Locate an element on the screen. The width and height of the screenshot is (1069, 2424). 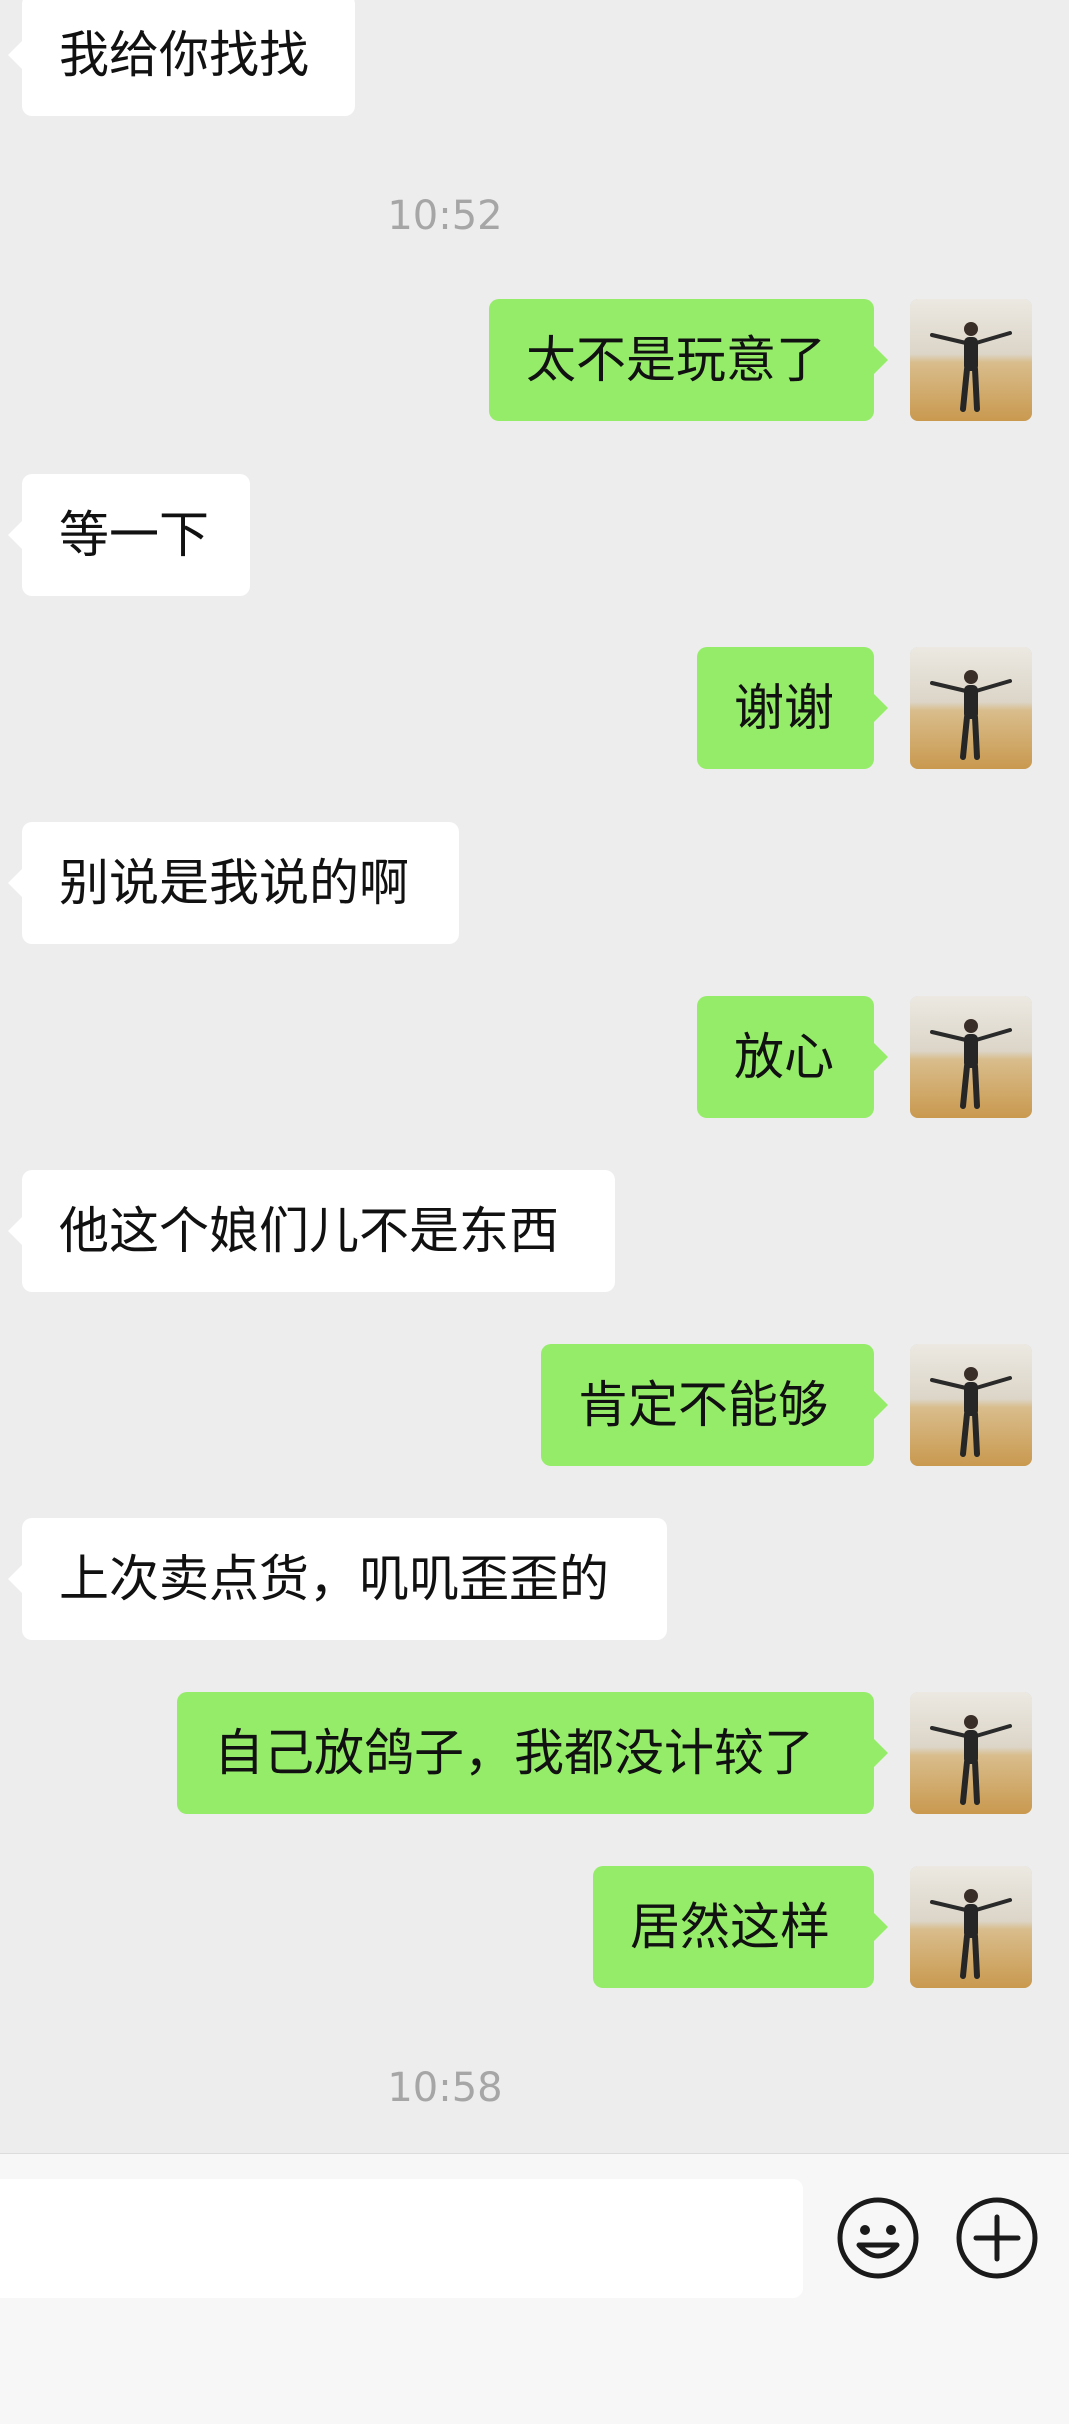
incoming-message-bubble: 他这个娘们儿不是东西 is located at coordinates (311, 1231).